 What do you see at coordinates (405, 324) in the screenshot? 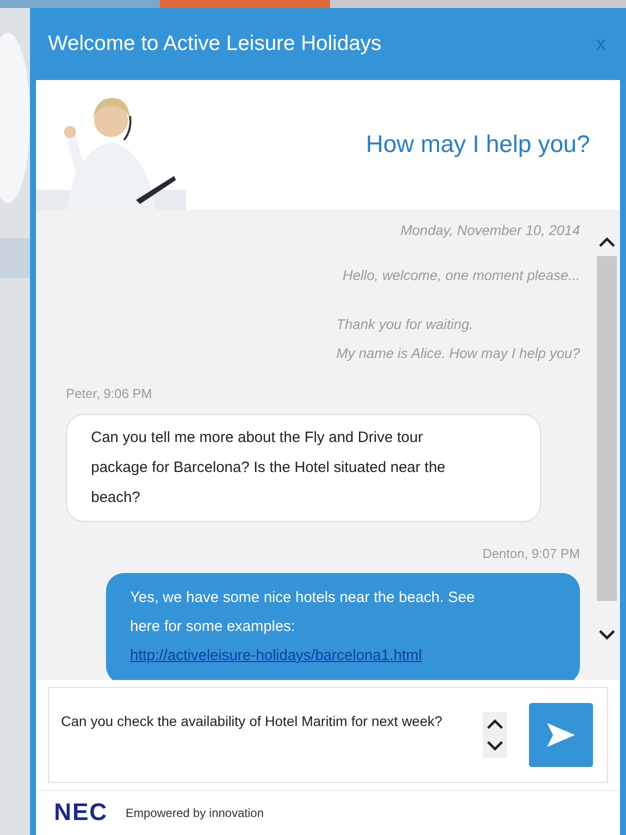
I see `system-message: Thank you for waiting.` at bounding box center [405, 324].